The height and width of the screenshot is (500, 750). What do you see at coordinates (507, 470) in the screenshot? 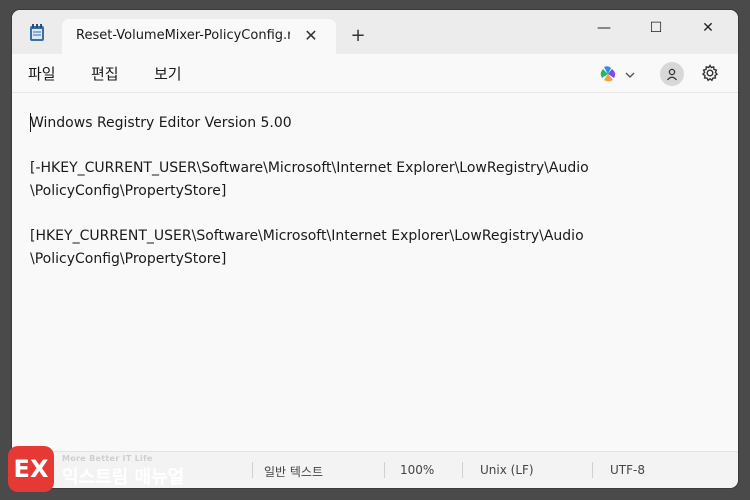
I see `status-line-ending: Unix (LF)` at bounding box center [507, 470].